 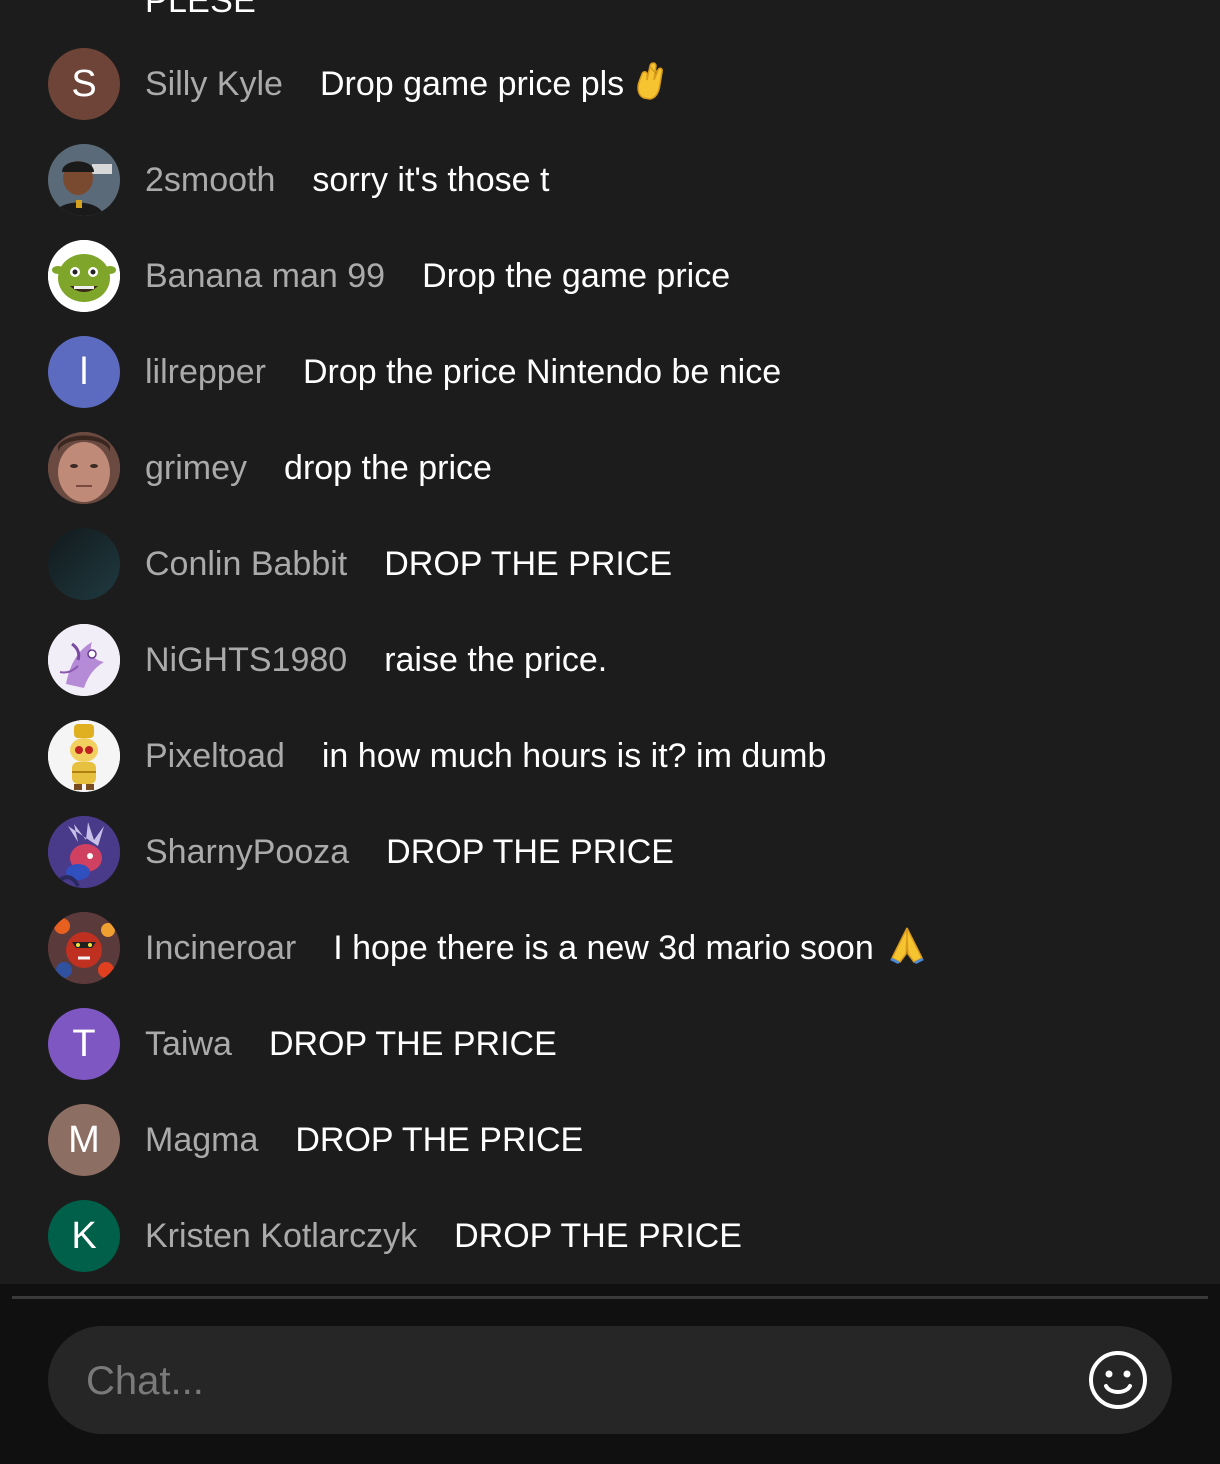 What do you see at coordinates (576, 275) in the screenshot?
I see `message-text: Drop the game price` at bounding box center [576, 275].